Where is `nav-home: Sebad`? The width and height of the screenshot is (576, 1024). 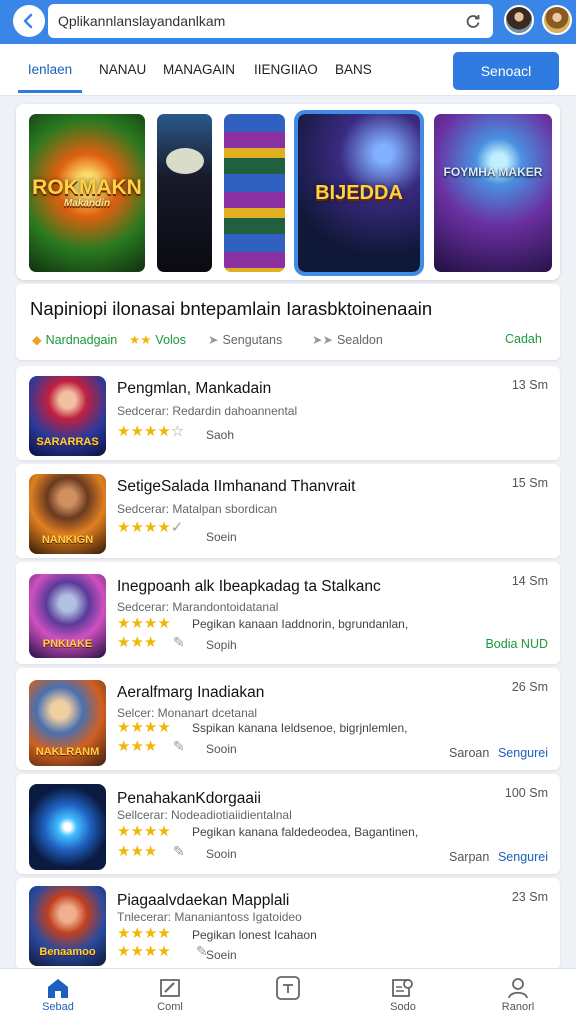
nav-home: Sebad is located at coordinates (58, 994).